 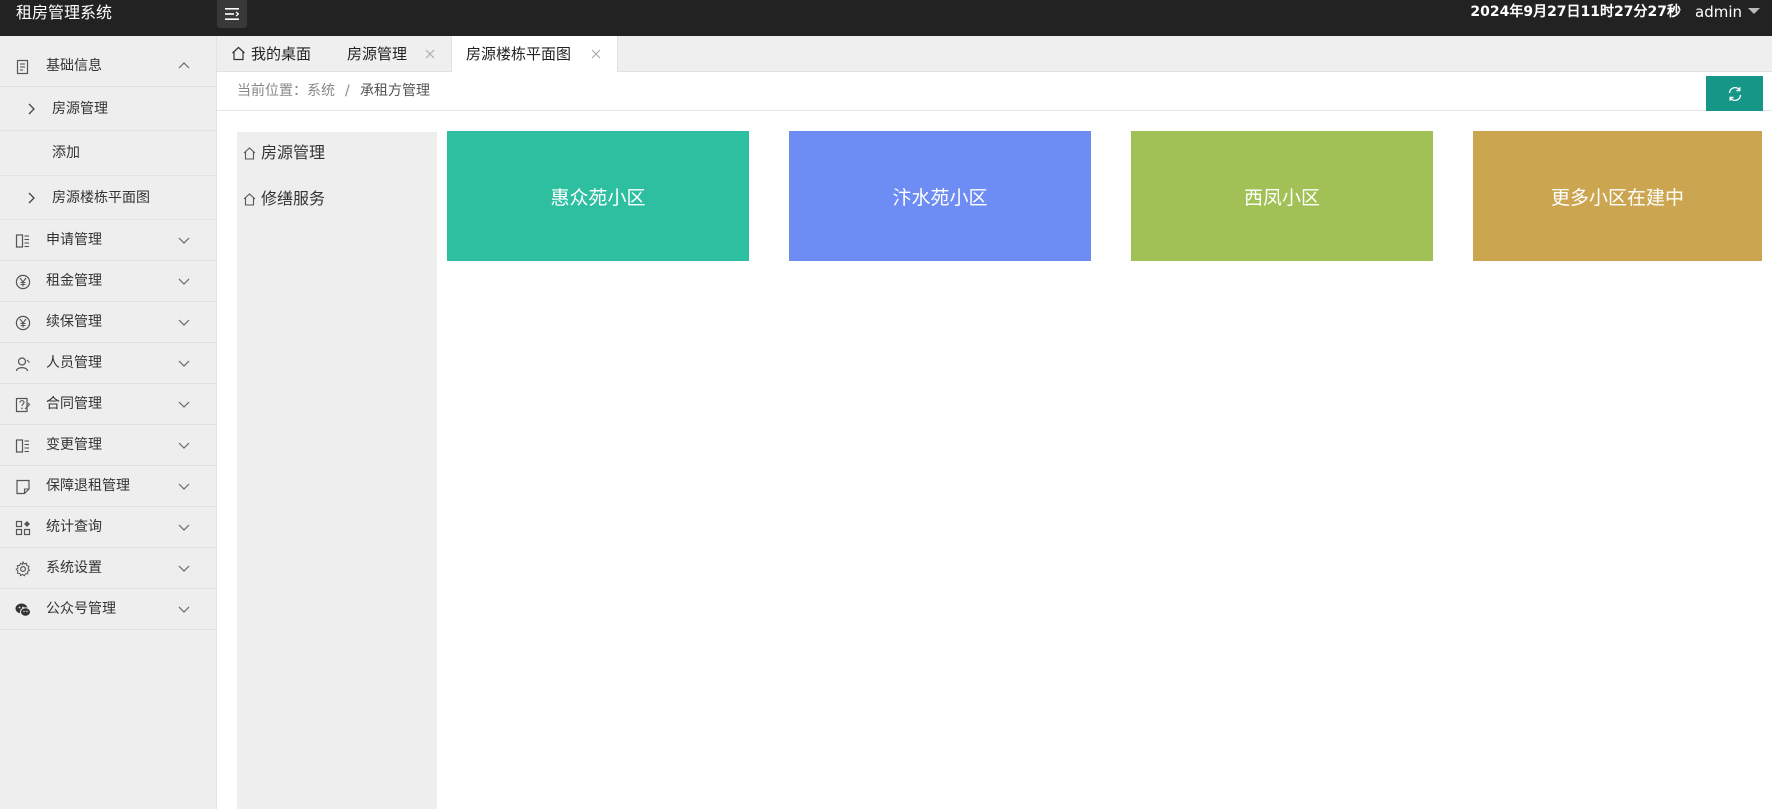 What do you see at coordinates (22, 67) in the screenshot?
I see `document-icon` at bounding box center [22, 67].